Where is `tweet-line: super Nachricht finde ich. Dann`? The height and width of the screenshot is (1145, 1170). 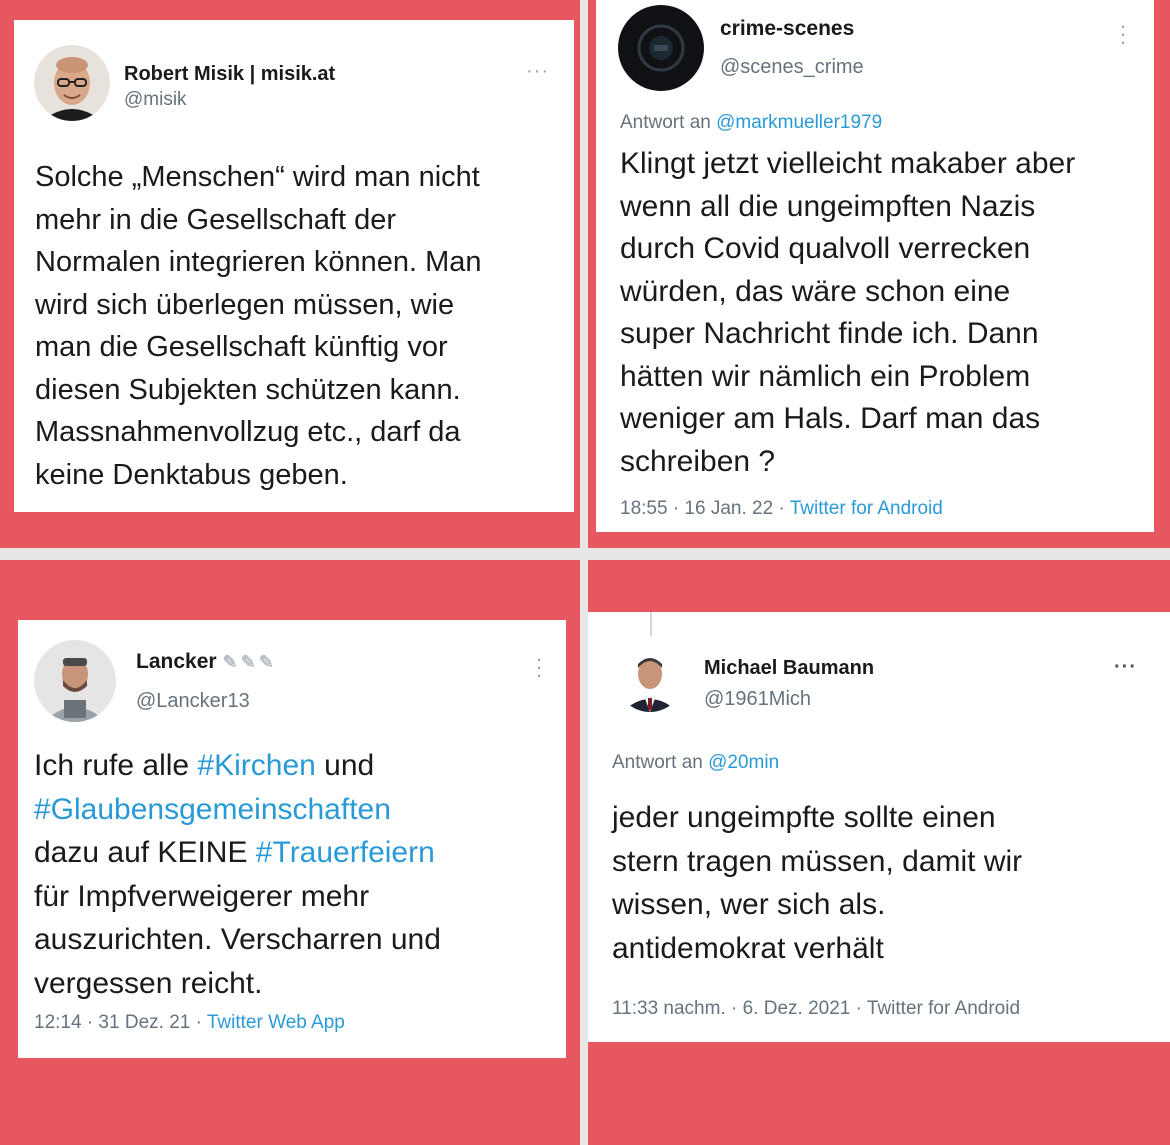 tweet-line: super Nachricht finde ich. Dann is located at coordinates (829, 333).